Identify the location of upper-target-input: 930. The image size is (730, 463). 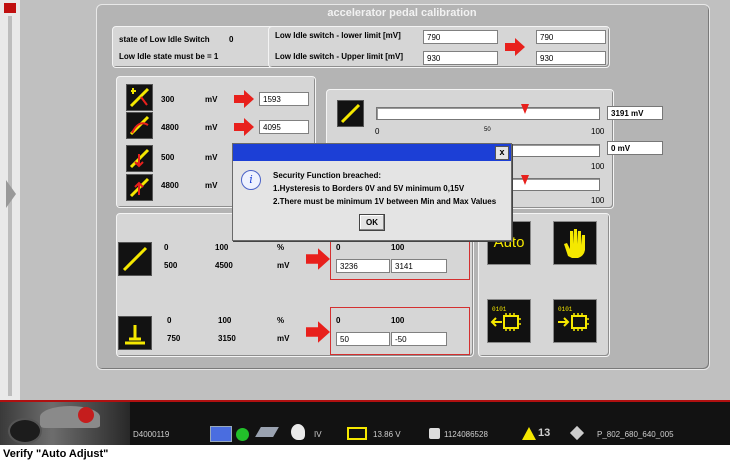
(571, 58).